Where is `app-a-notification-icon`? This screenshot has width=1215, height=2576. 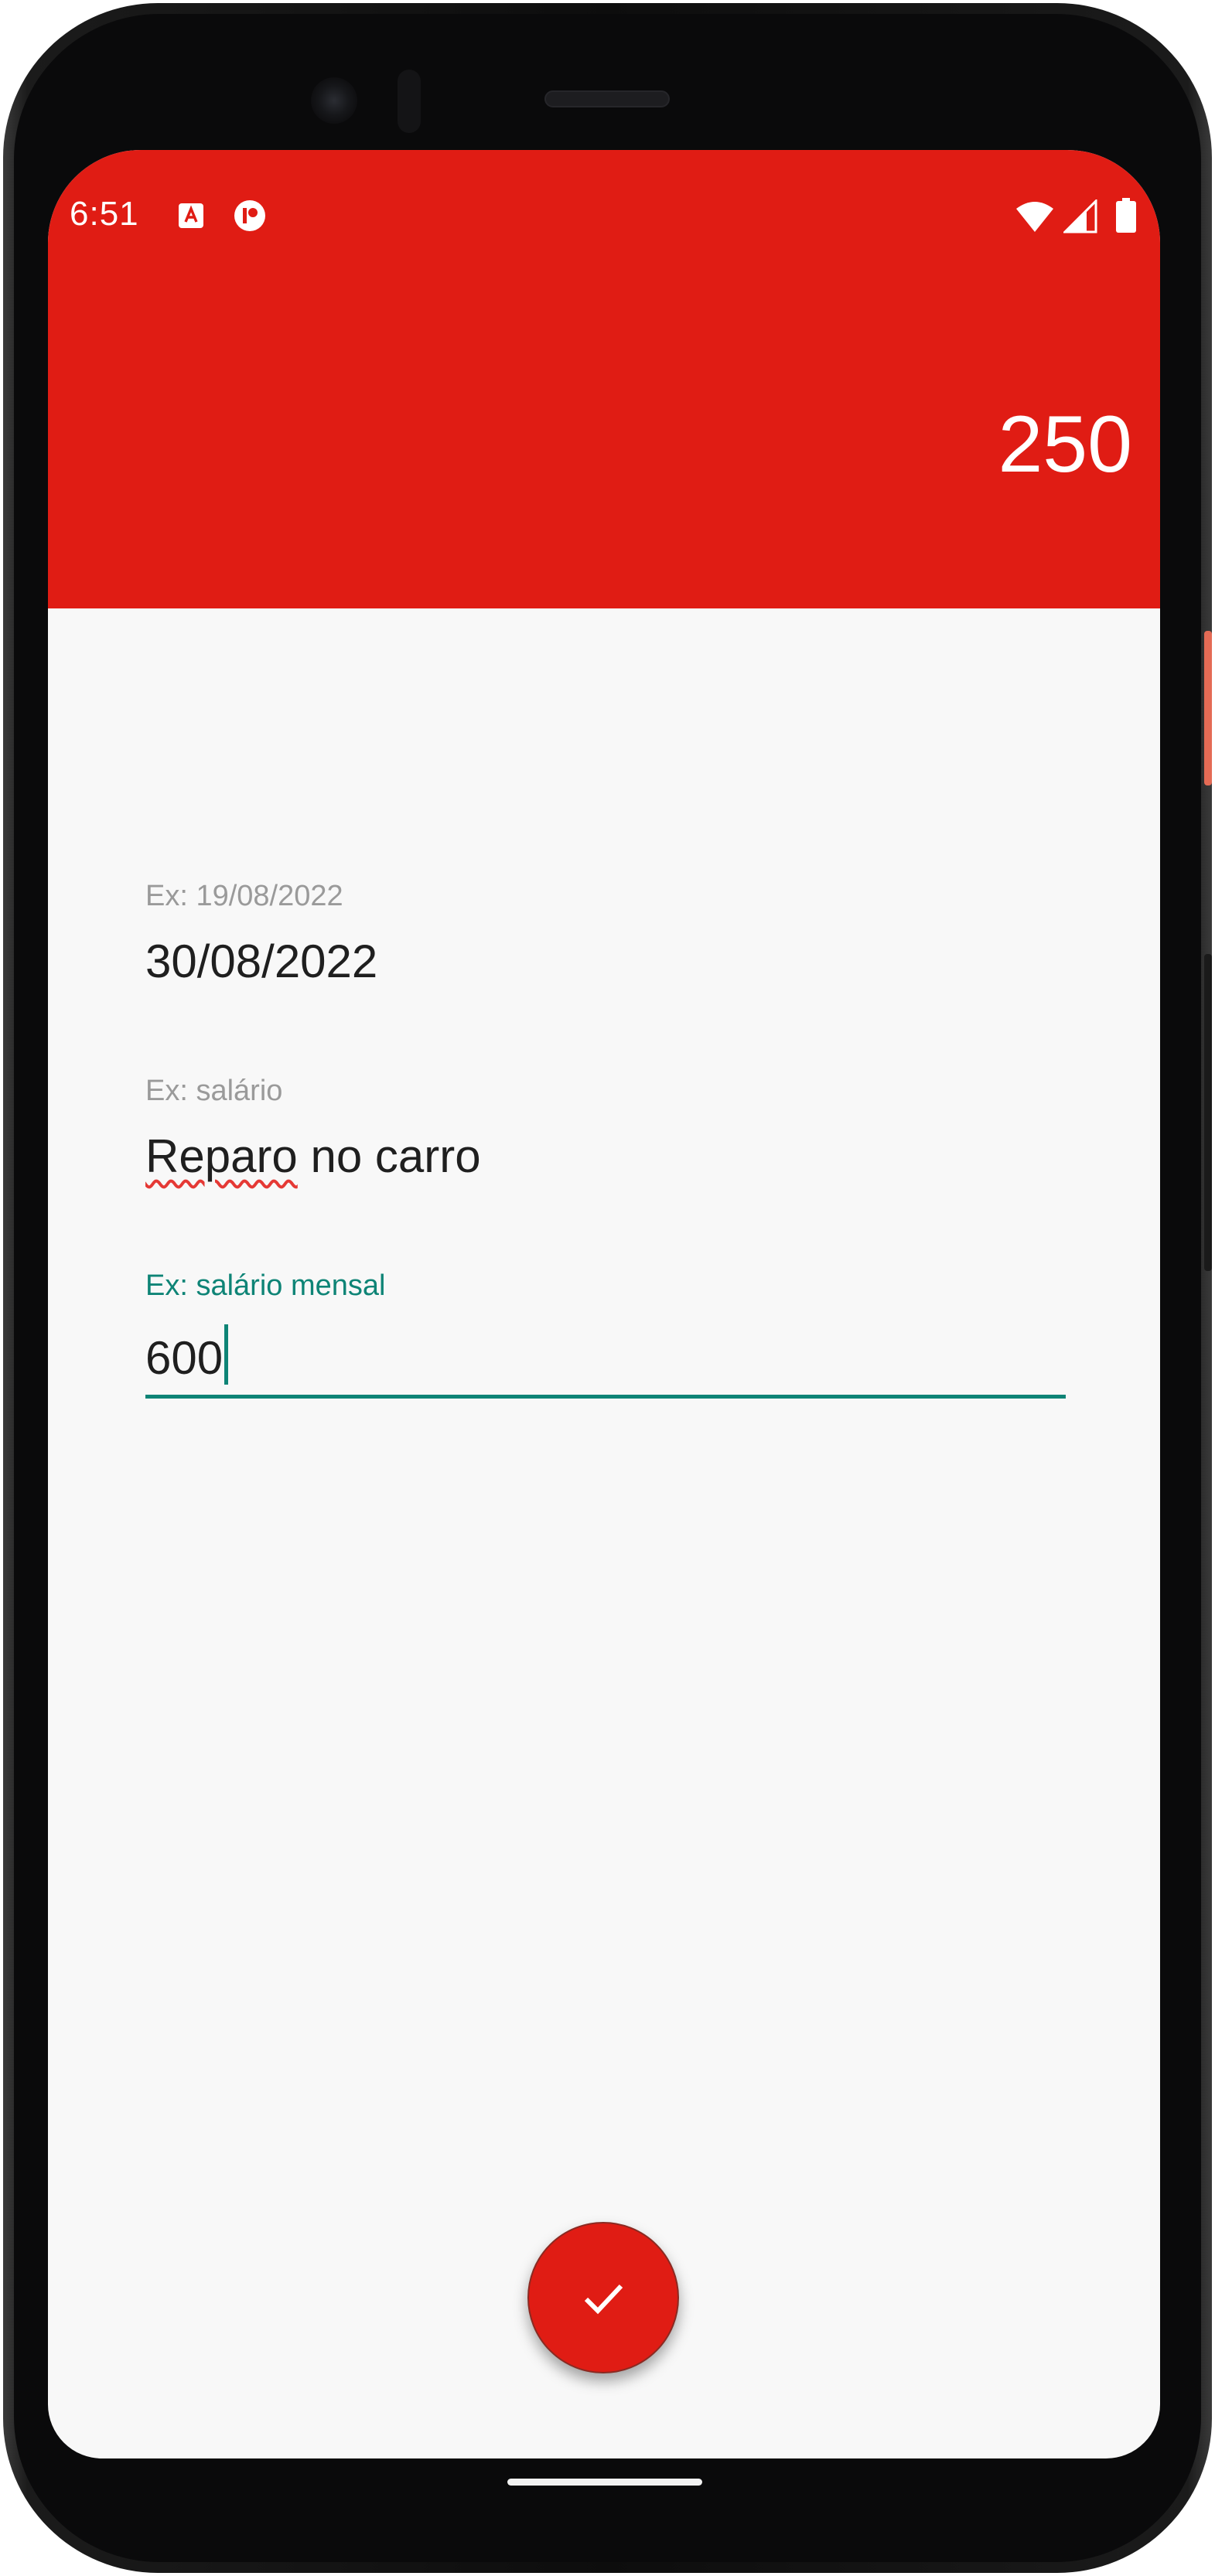 app-a-notification-icon is located at coordinates (191, 215).